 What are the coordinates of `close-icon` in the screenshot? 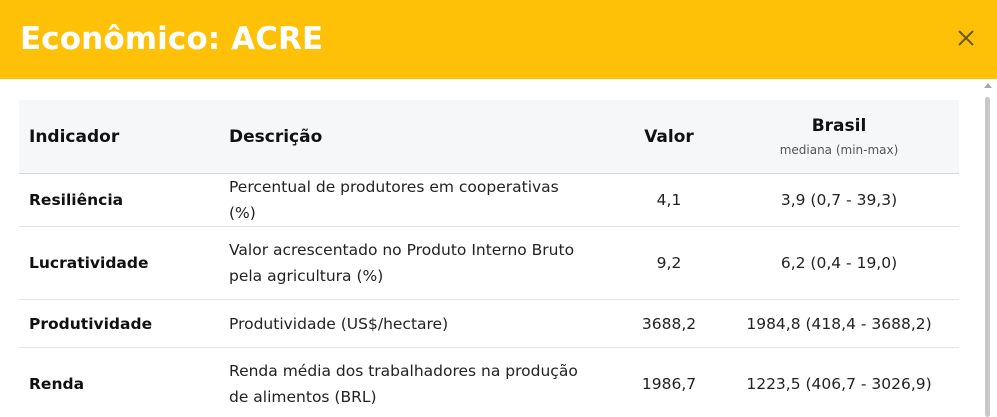 It's located at (966, 38).